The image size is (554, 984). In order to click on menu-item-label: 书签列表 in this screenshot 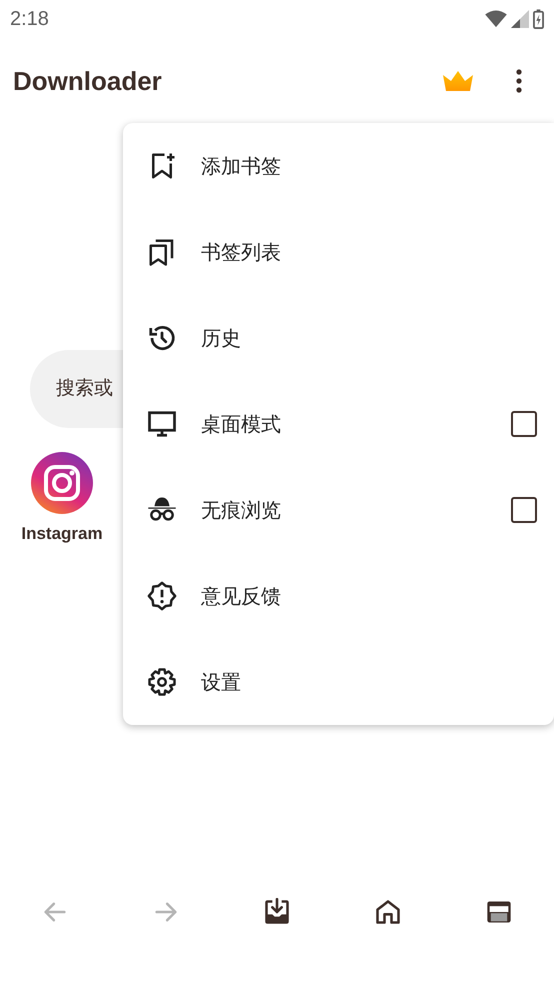, I will do `click(241, 252)`.